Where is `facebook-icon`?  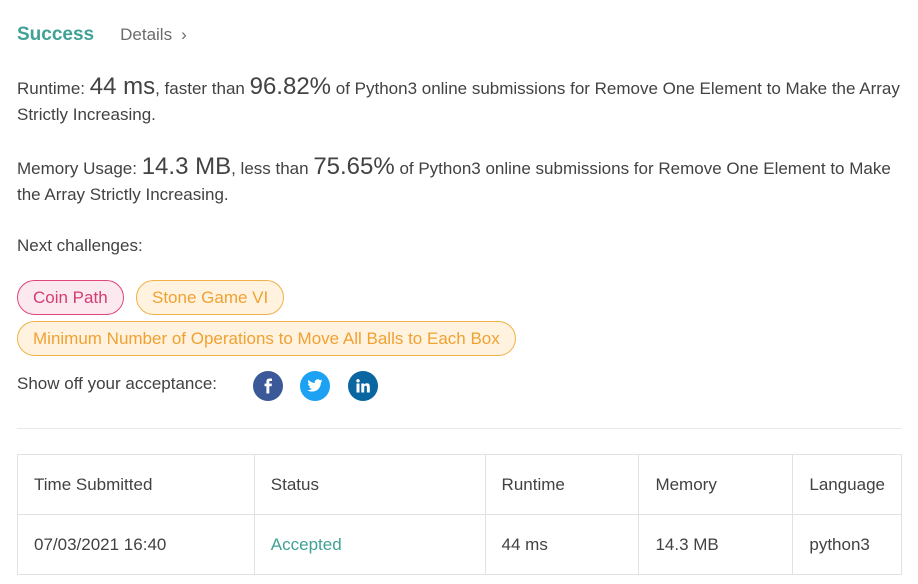
facebook-icon is located at coordinates (268, 386).